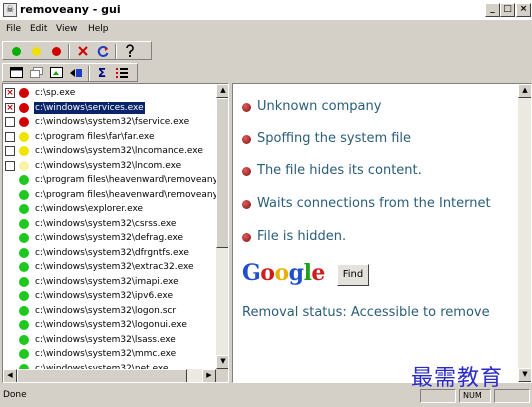 The image size is (532, 407). Describe the element at coordinates (266, 30) in the screenshot. I see `menu-bar: File Edit View Help` at that location.